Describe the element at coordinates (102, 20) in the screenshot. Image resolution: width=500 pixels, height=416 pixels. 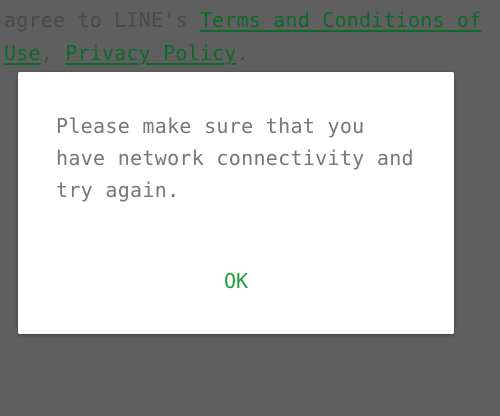
I see `terms-prefix: agree to LINE's` at that location.